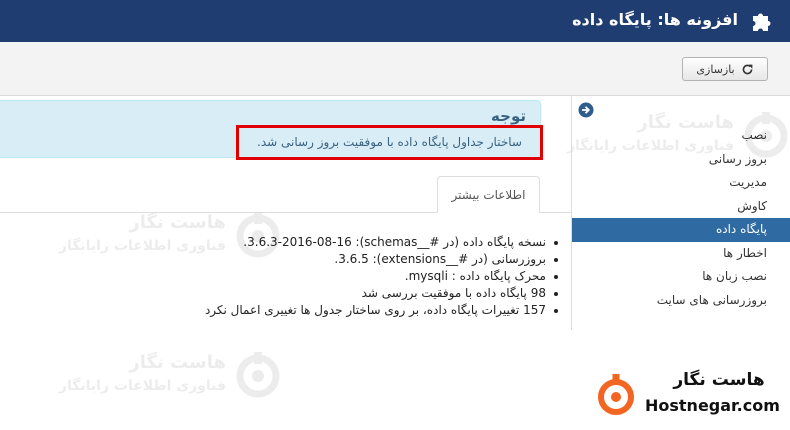 The width and height of the screenshot is (790, 430). I want to click on brand-name-en: Hostnegar.com, so click(712, 405).